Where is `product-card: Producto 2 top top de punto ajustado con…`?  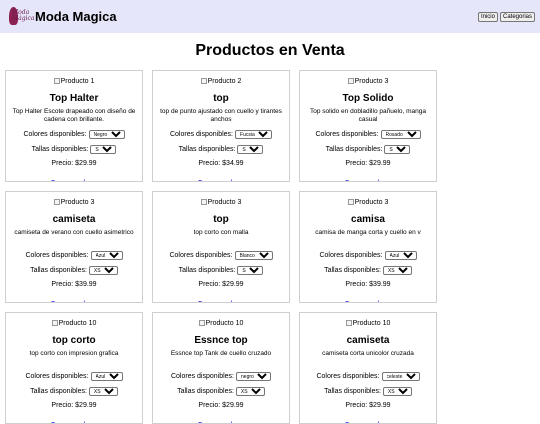 product-card: Producto 2 top top de punto ajustado con… is located at coordinates (221, 126).